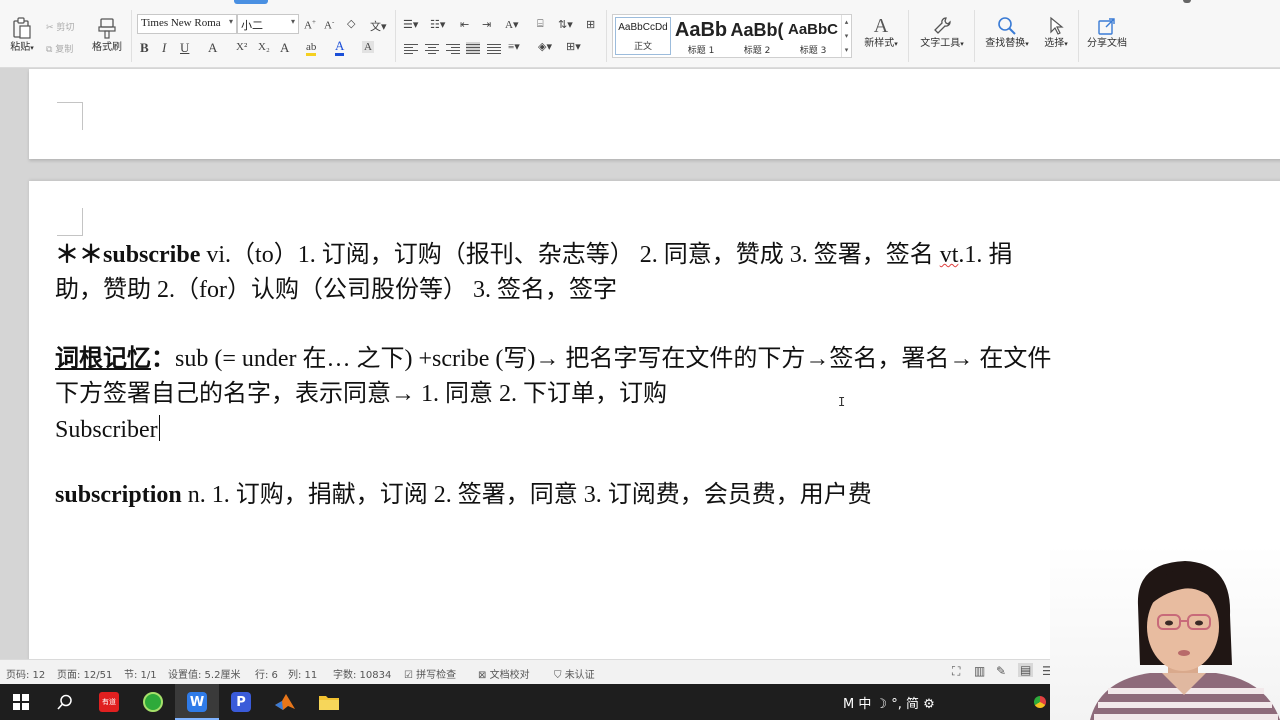  What do you see at coordinates (252, 26) in the screenshot?
I see `font-size-value: 小二` at bounding box center [252, 26].